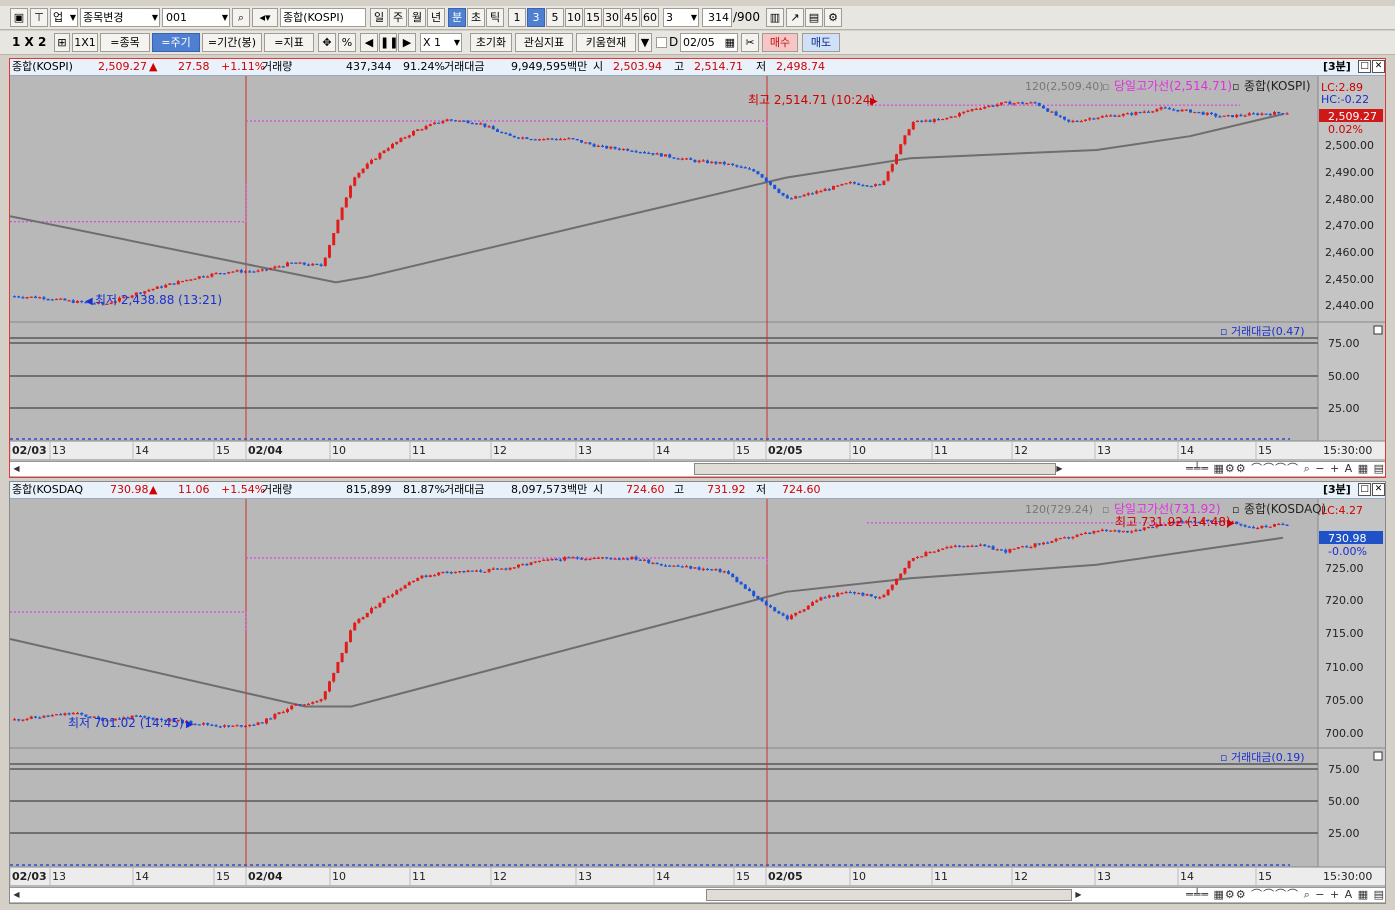 The height and width of the screenshot is (910, 1395). Describe the element at coordinates (833, 17) in the screenshot. I see `gear-icon: ⚙` at that location.